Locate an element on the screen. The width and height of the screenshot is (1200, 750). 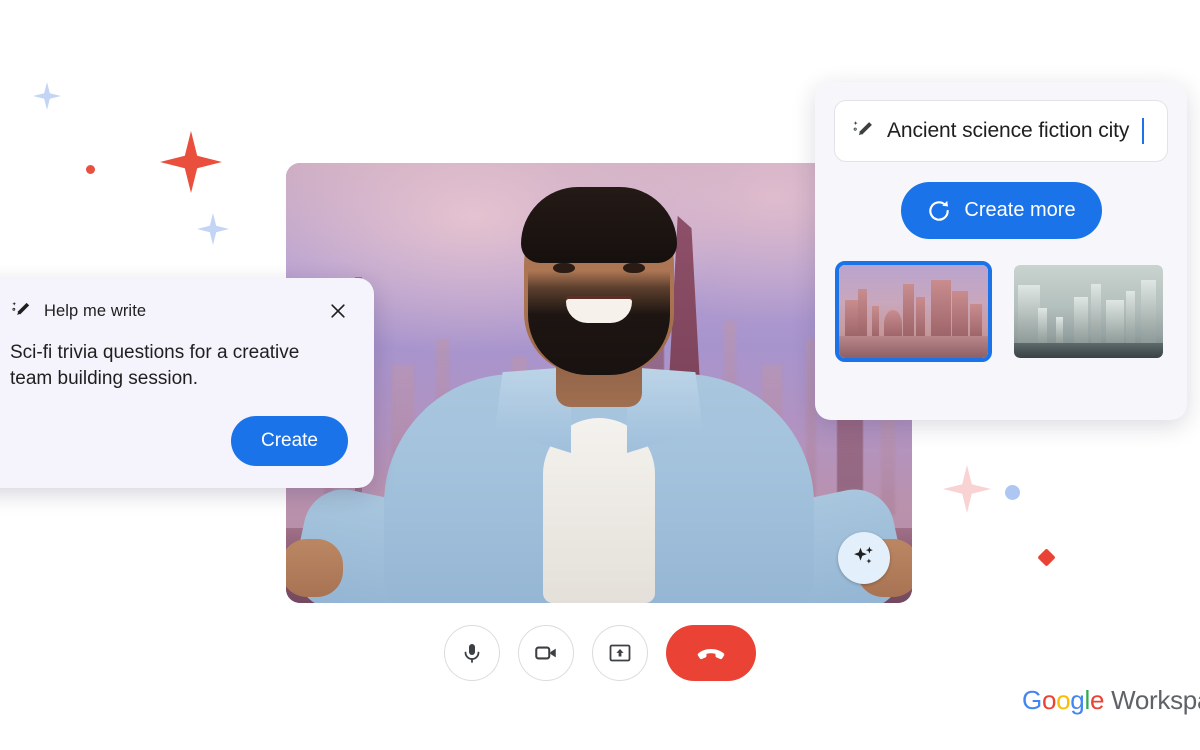
generated-results is located at coordinates (1001, 311).